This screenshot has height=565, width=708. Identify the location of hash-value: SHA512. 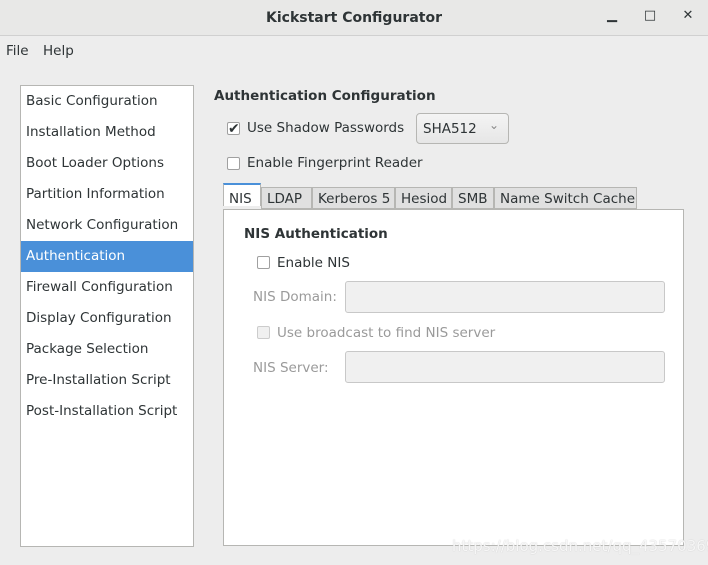
(450, 129).